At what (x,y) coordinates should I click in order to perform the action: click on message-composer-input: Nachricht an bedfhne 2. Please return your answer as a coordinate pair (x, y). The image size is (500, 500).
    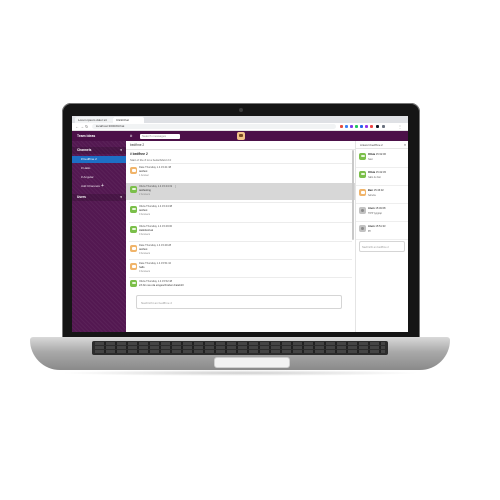
    Looking at the image, I should click on (239, 302).